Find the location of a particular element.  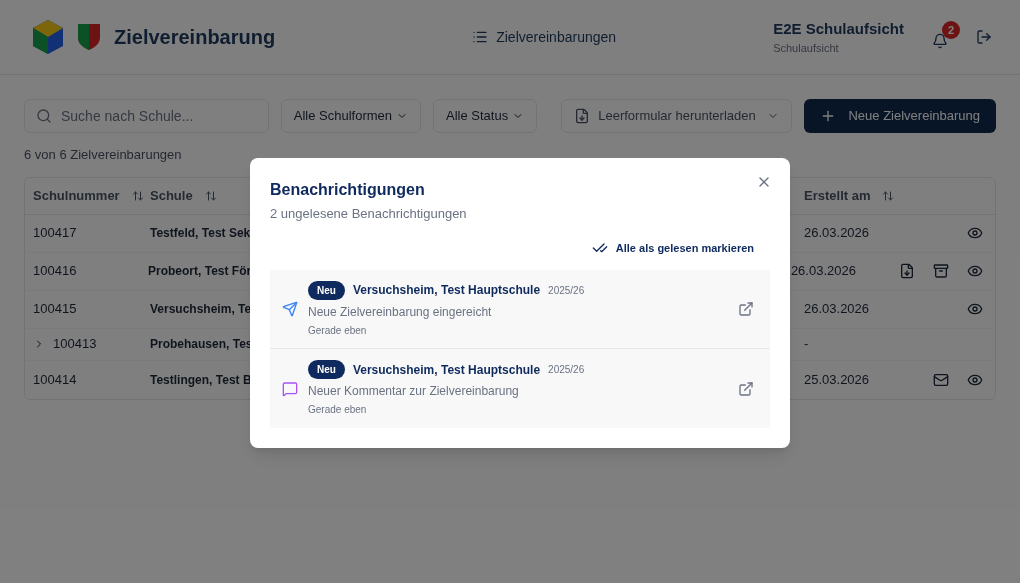

archive-icon is located at coordinates (941, 271).